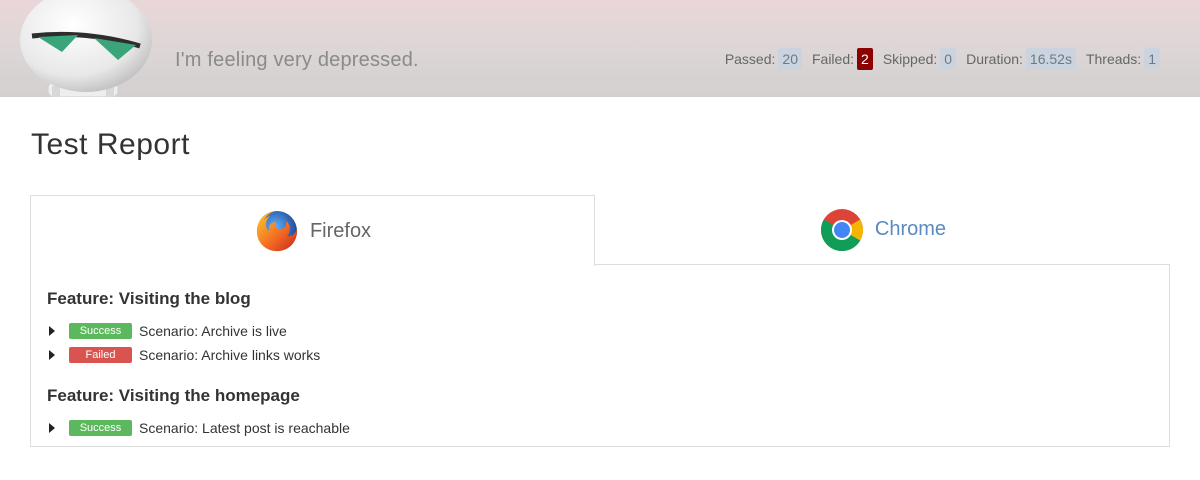 The image size is (1200, 480). Describe the element at coordinates (110, 144) in the screenshot. I see `page-title: Test Report` at that location.